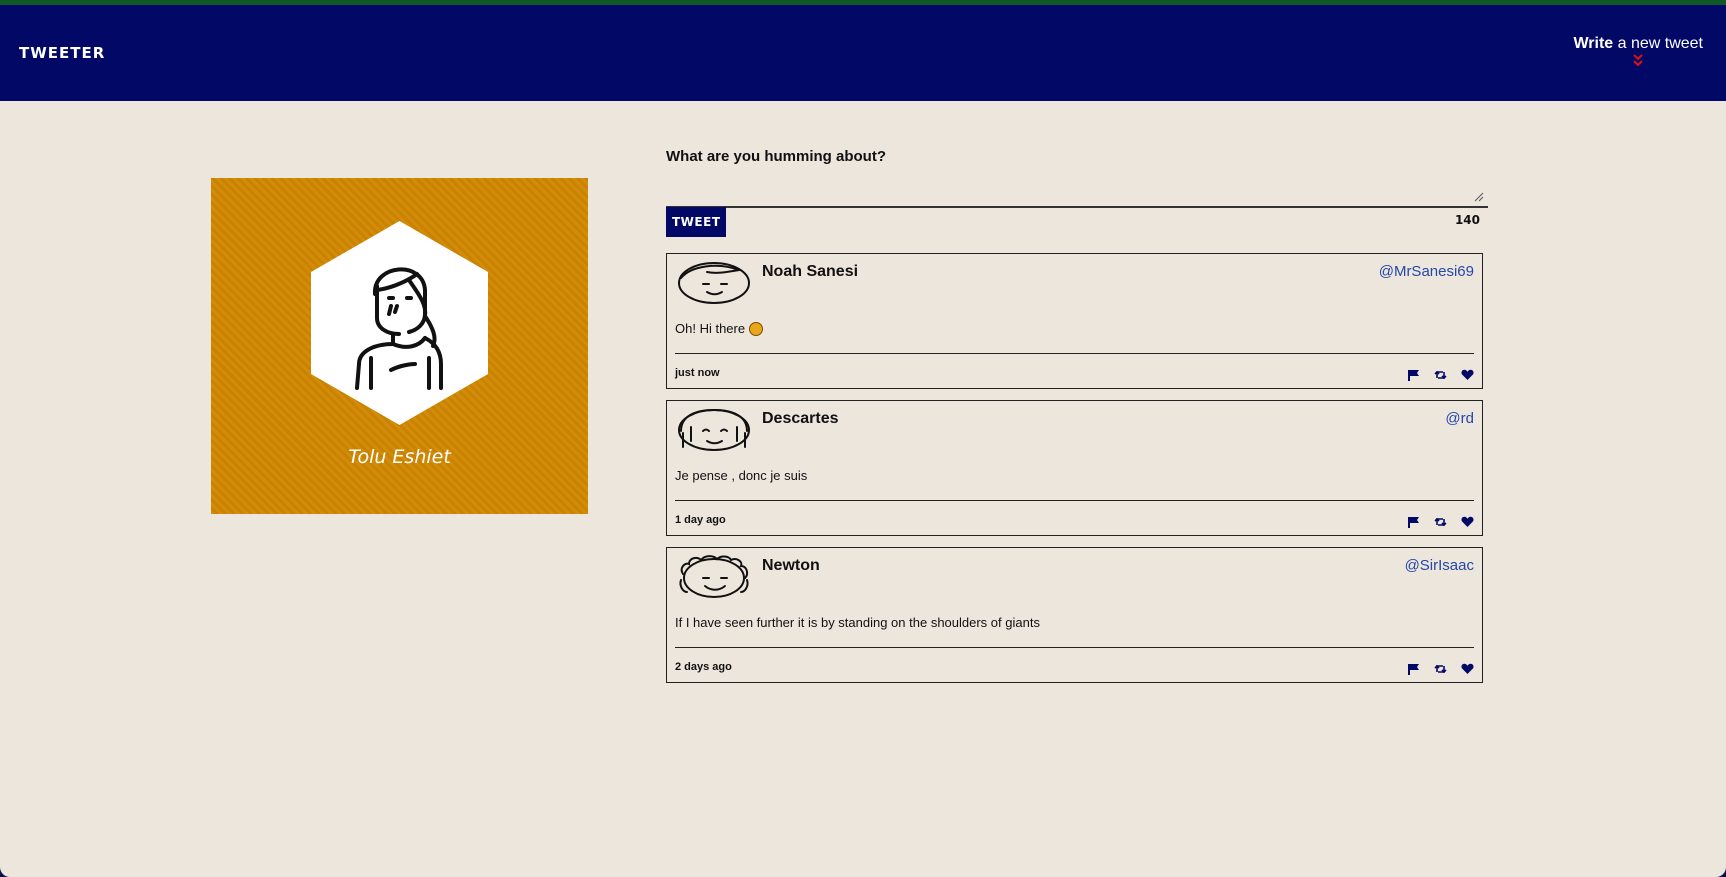  I want to click on char-counter: 140, so click(1467, 220).